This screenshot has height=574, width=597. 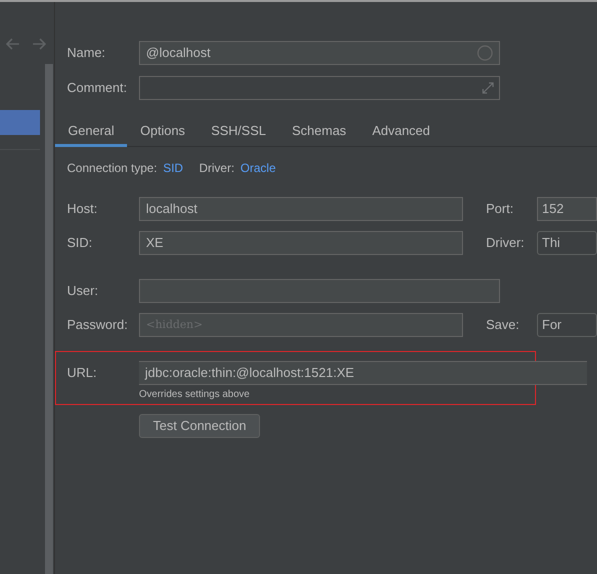 What do you see at coordinates (506, 243) in the screenshot?
I see `field-label: Driver:` at bounding box center [506, 243].